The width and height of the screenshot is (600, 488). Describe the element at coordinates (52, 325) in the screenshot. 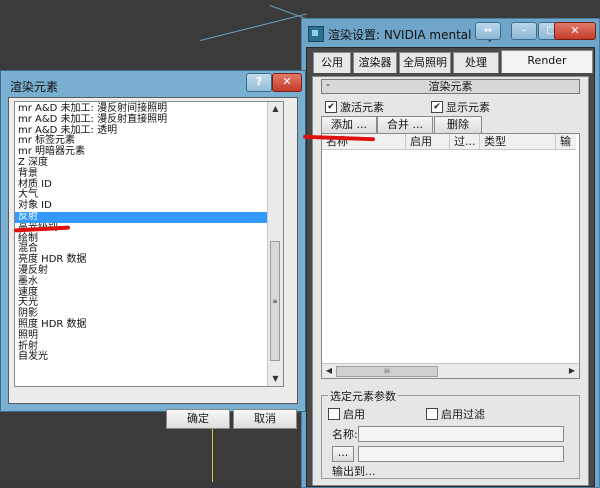

I see `list-item: 照度 HDR 数据` at that location.